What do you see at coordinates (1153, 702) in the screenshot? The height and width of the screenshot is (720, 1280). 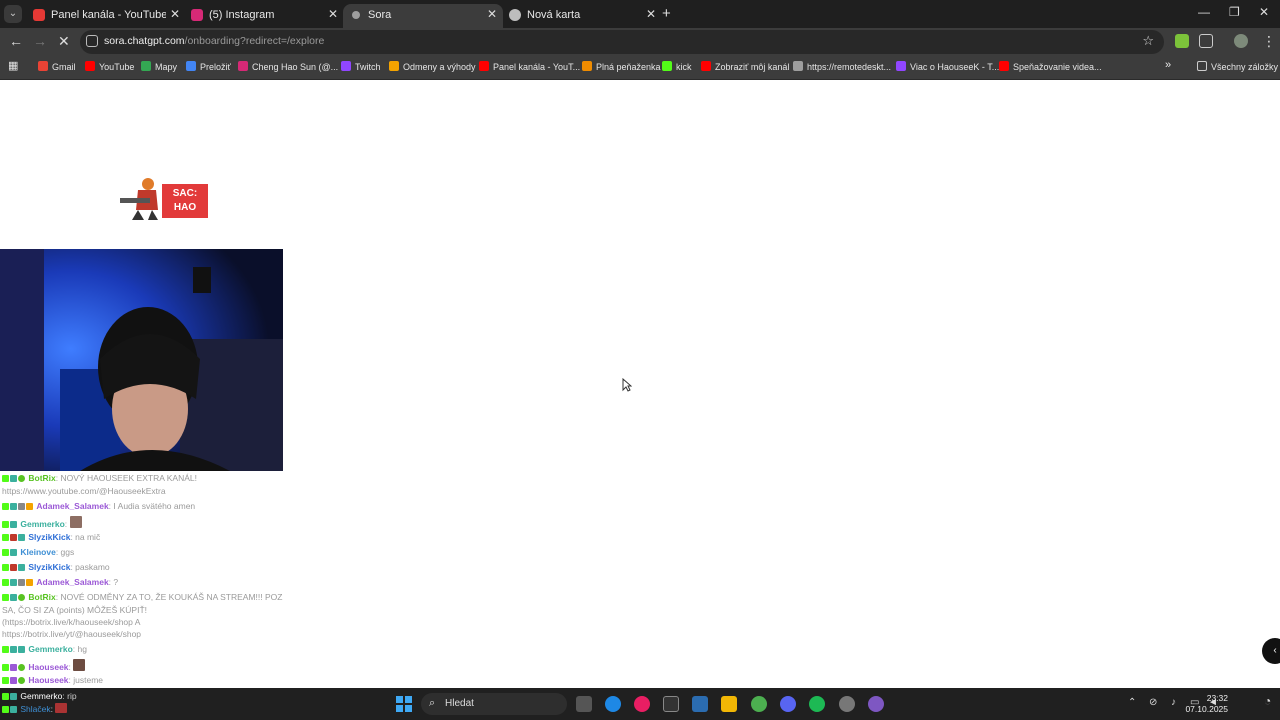 I see `network-off-icon: ⊘` at bounding box center [1153, 702].